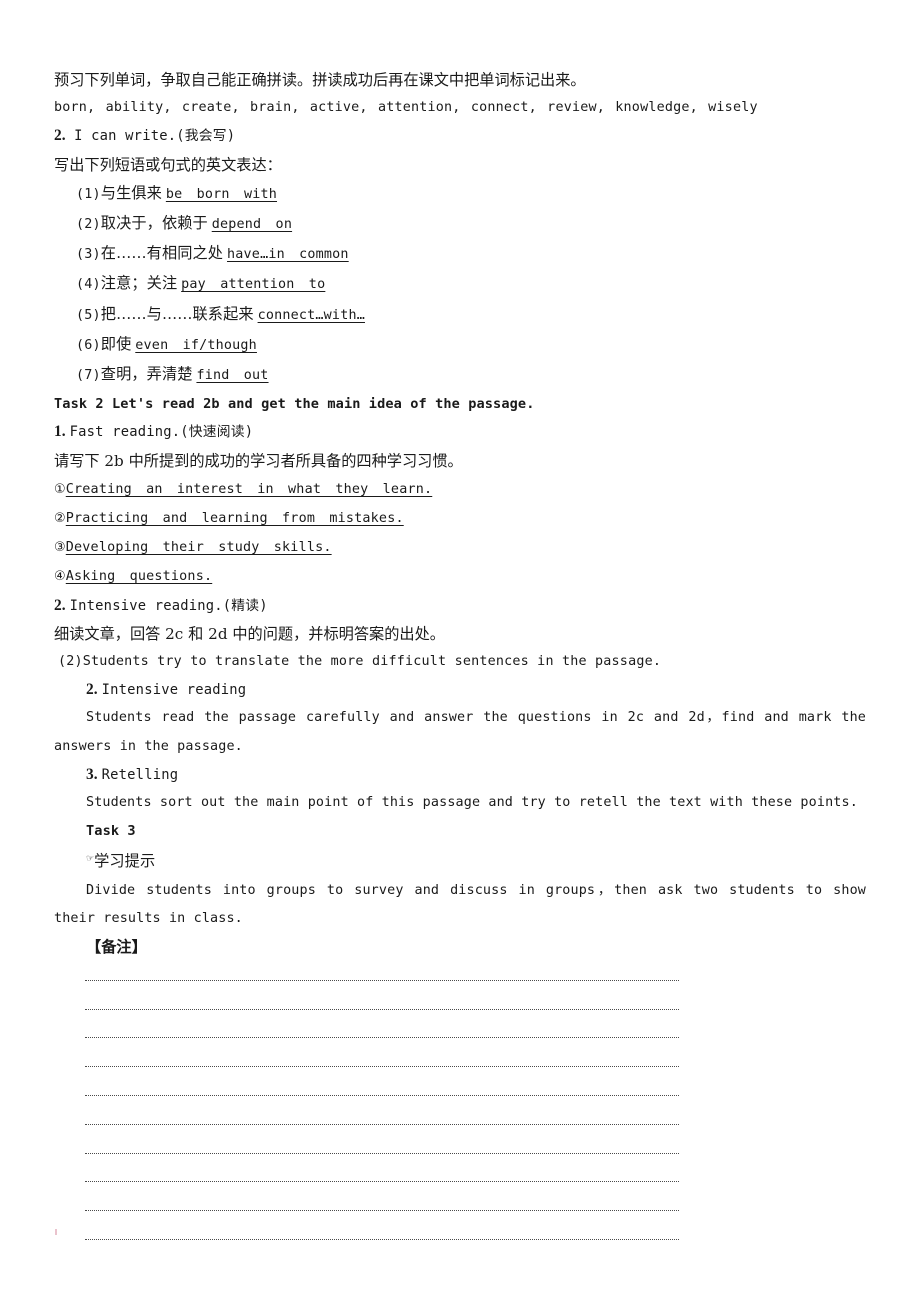 The image size is (920, 1303). What do you see at coordinates (168, 164) in the screenshot?
I see `section-write-prompt: 写出下列短语或句式的英文表达：` at bounding box center [168, 164].